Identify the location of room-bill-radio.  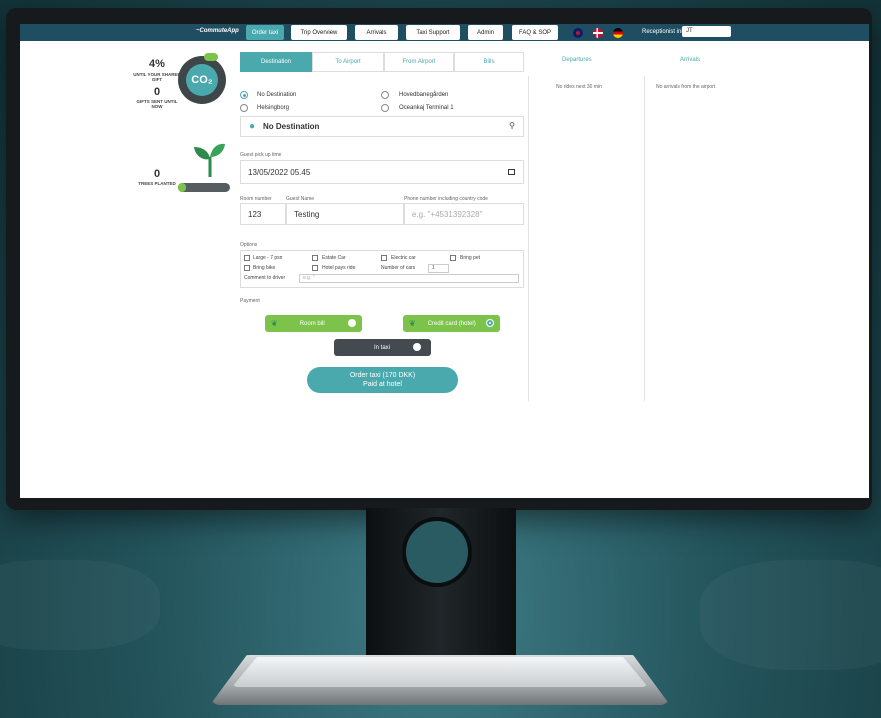
(352, 323).